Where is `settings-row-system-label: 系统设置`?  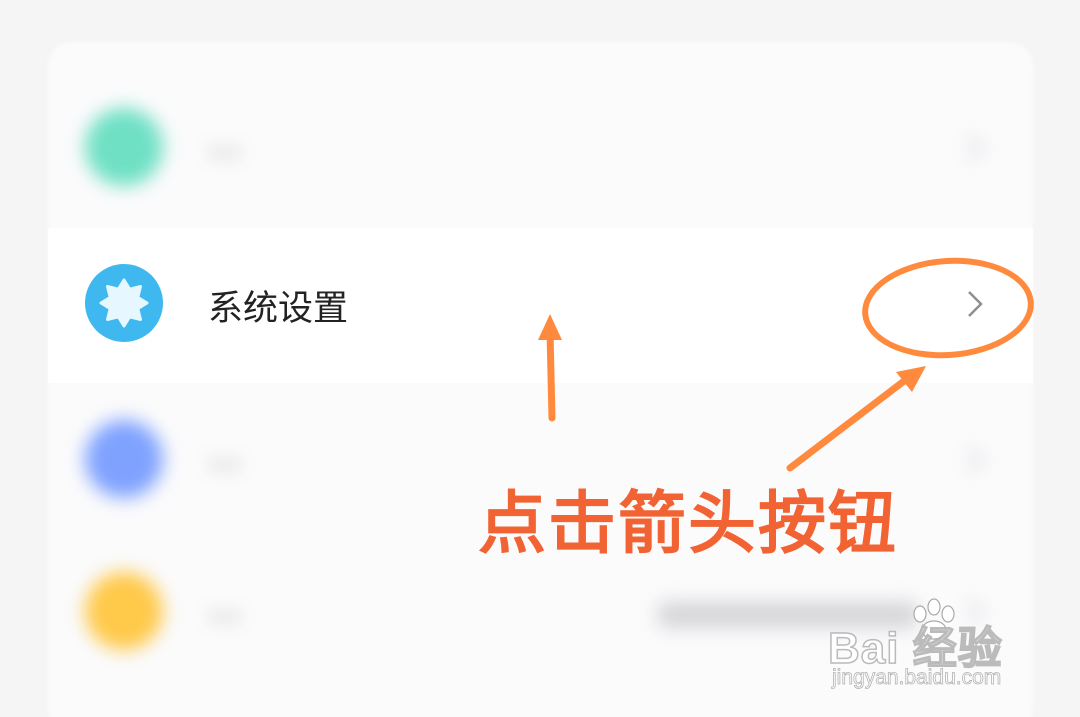
settings-row-system-label: 系统设置 is located at coordinates (278, 309).